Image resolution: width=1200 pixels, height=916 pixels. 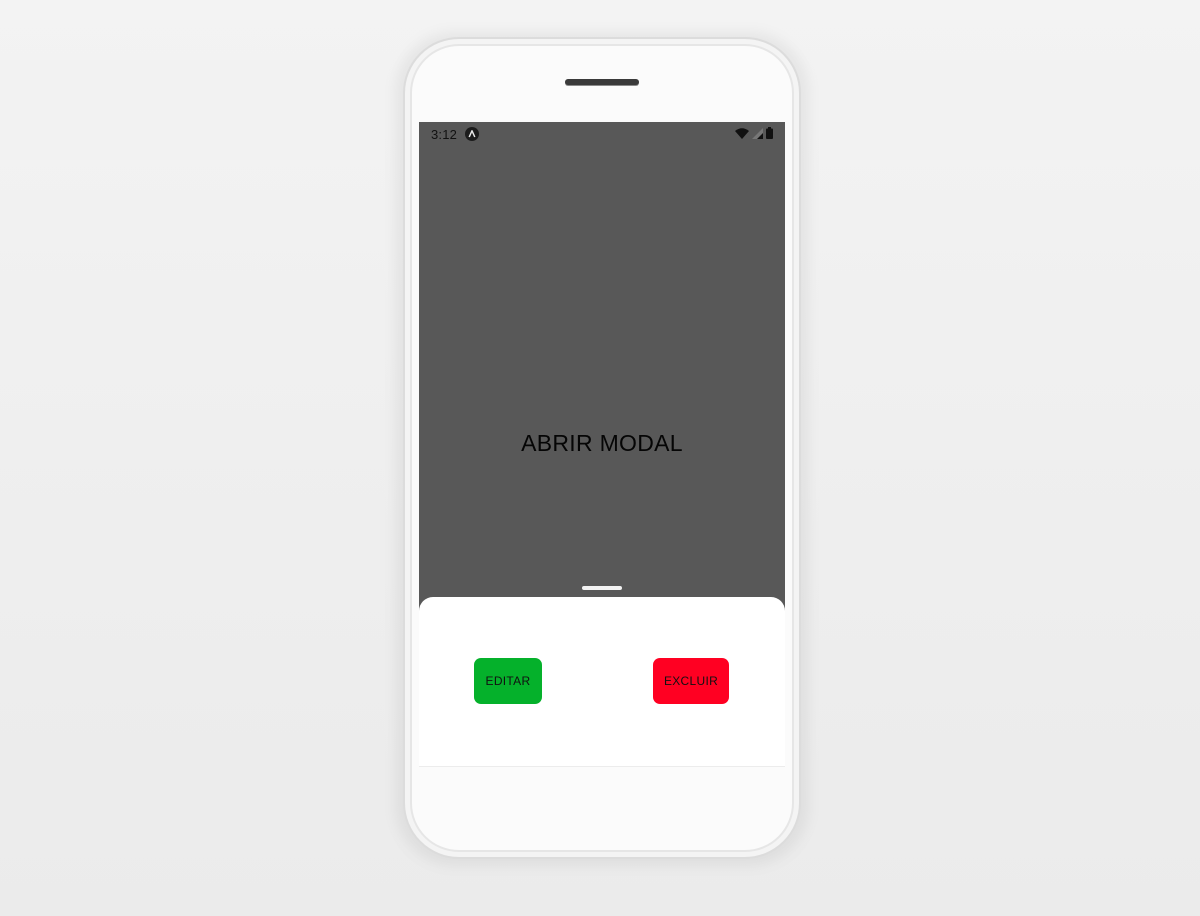 I want to click on screen-bottom-edge, so click(x=602, y=766).